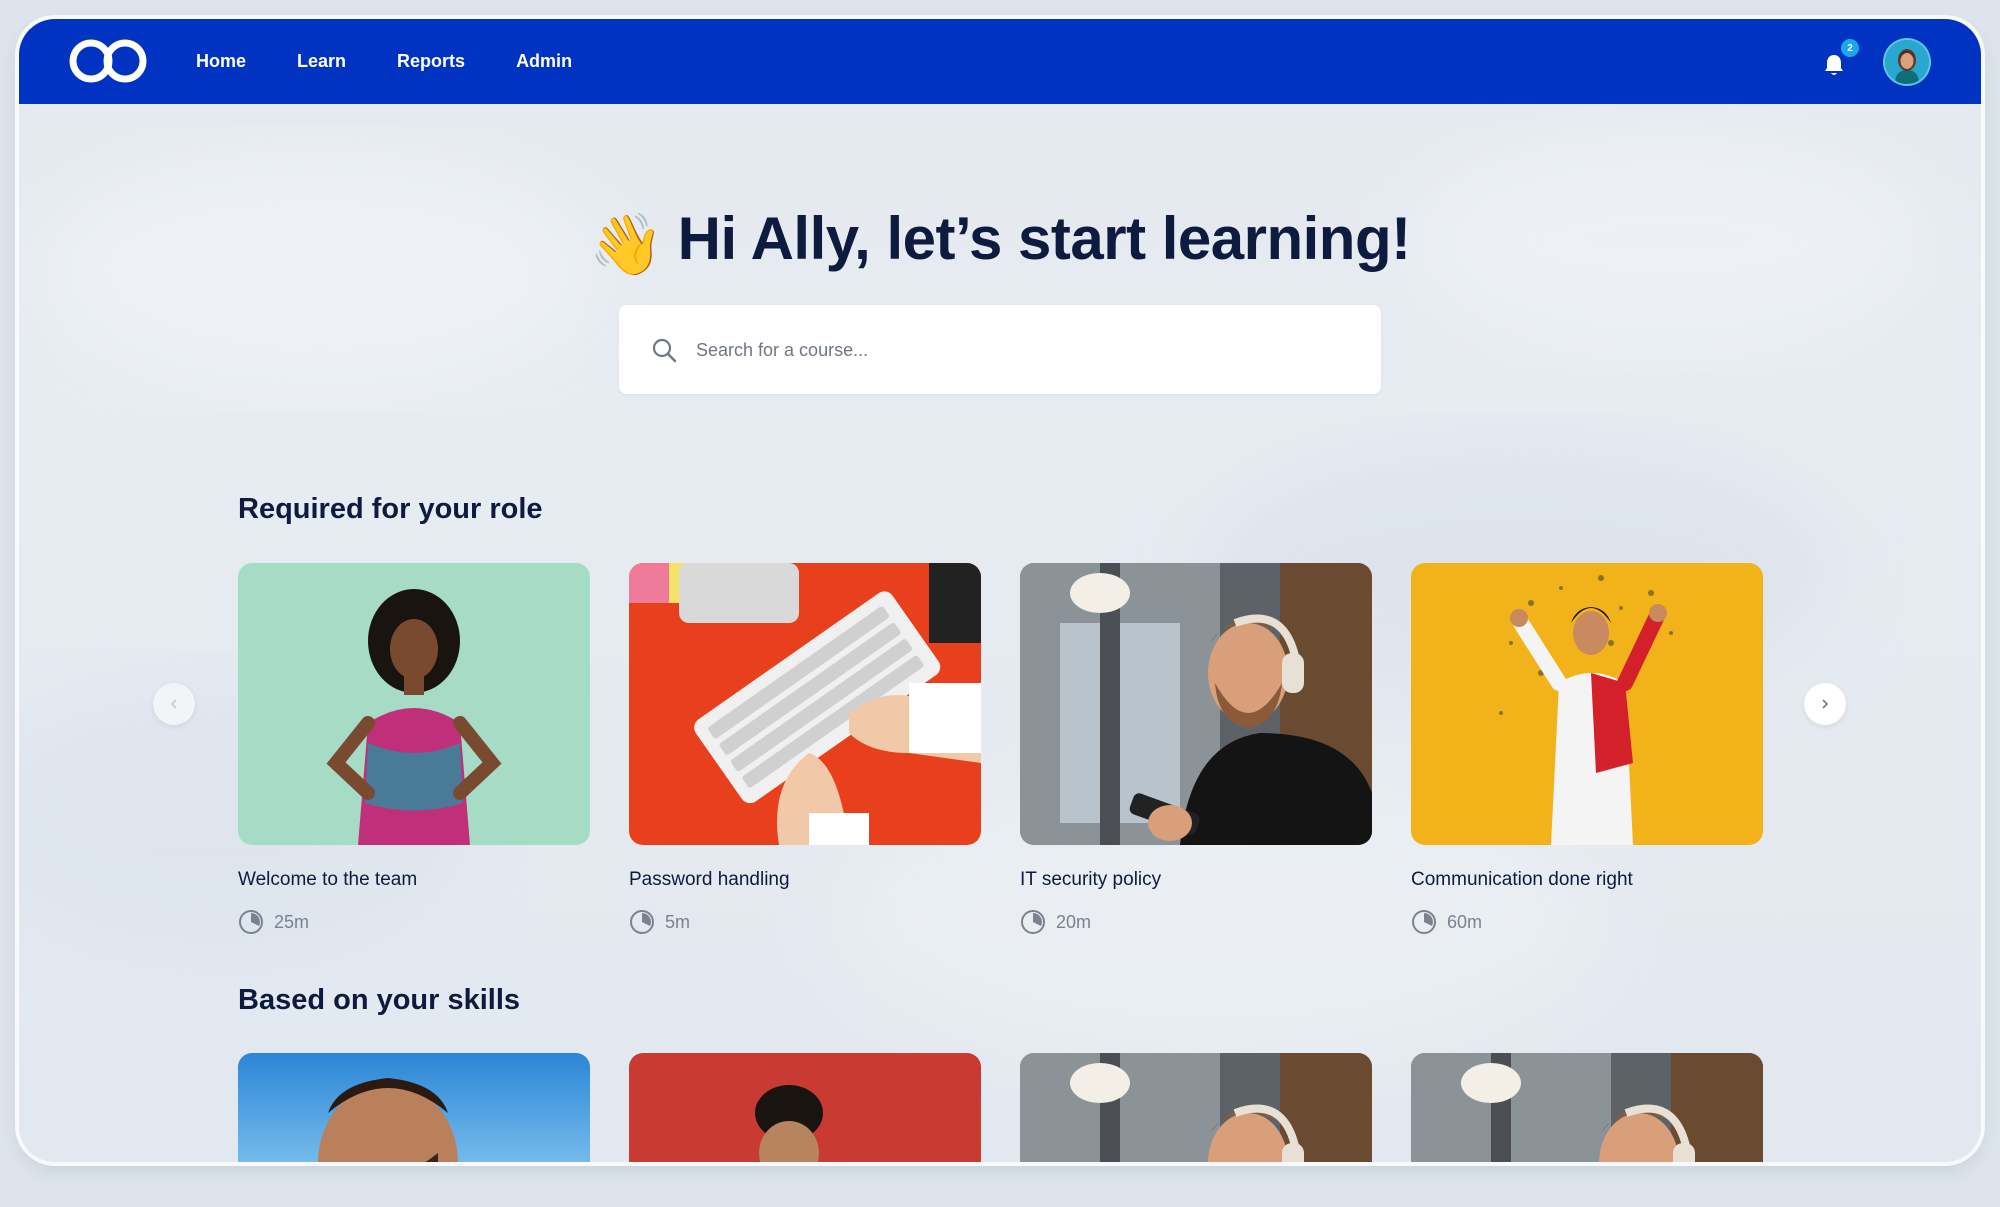 Image resolution: width=2000 pixels, height=1207 pixels. I want to click on course-duration-value: 20m, so click(1074, 921).